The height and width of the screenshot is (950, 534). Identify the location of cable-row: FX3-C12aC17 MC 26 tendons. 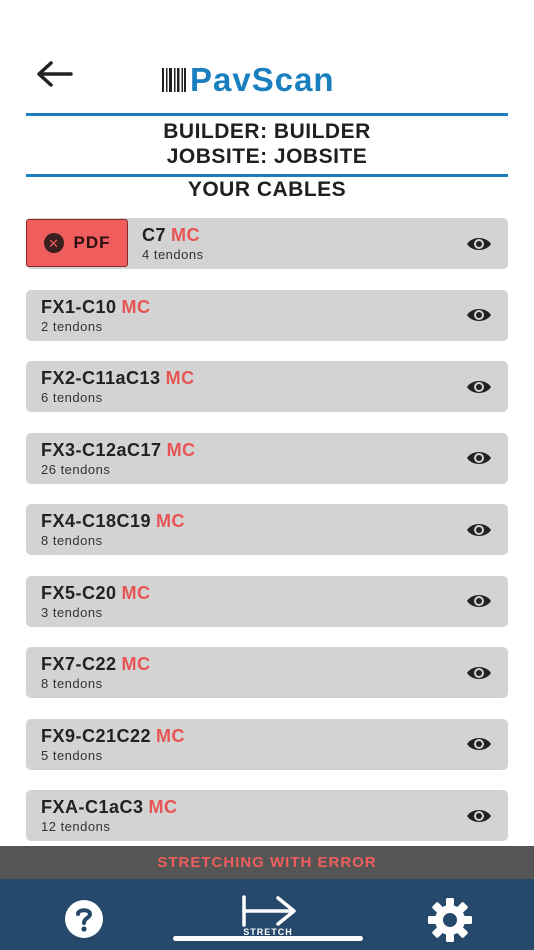
(267, 458).